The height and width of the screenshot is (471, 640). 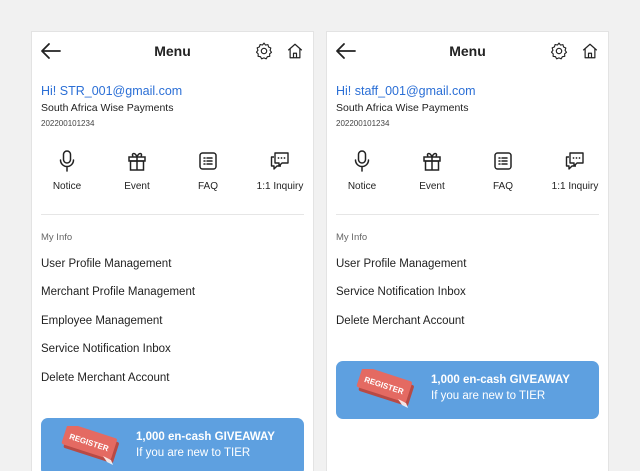 I want to click on greeting-email: Hi! STR_001@gmail.com, so click(x=112, y=91).